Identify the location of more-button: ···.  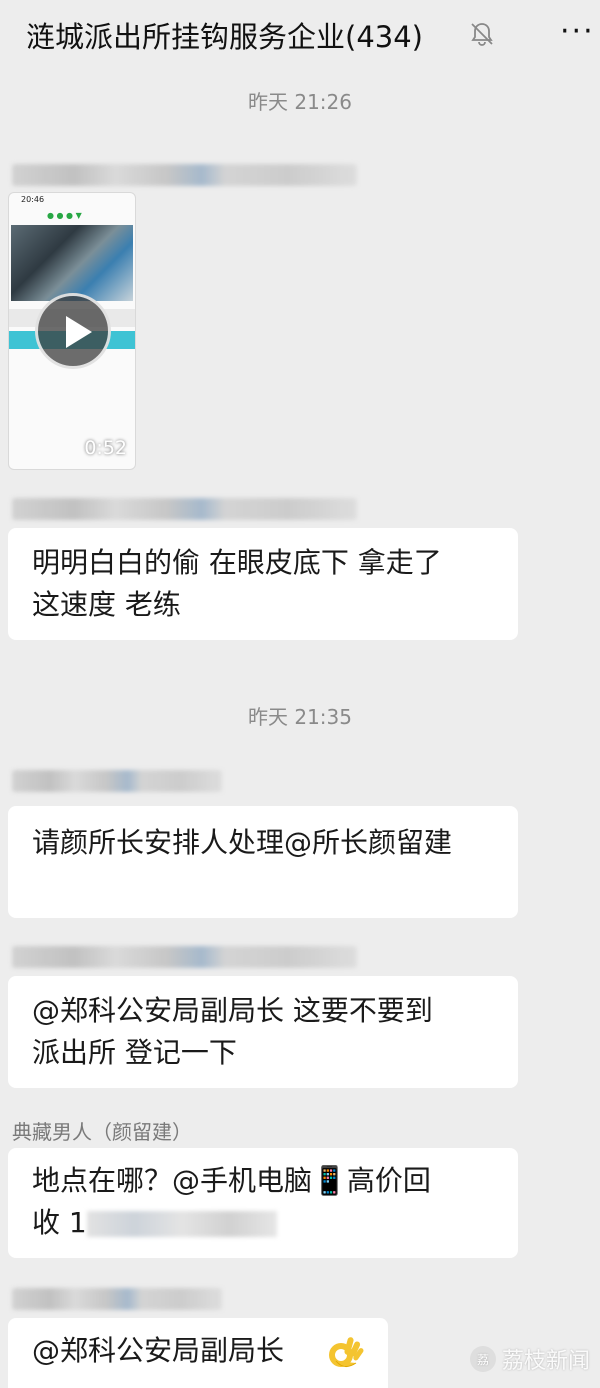
(577, 32).